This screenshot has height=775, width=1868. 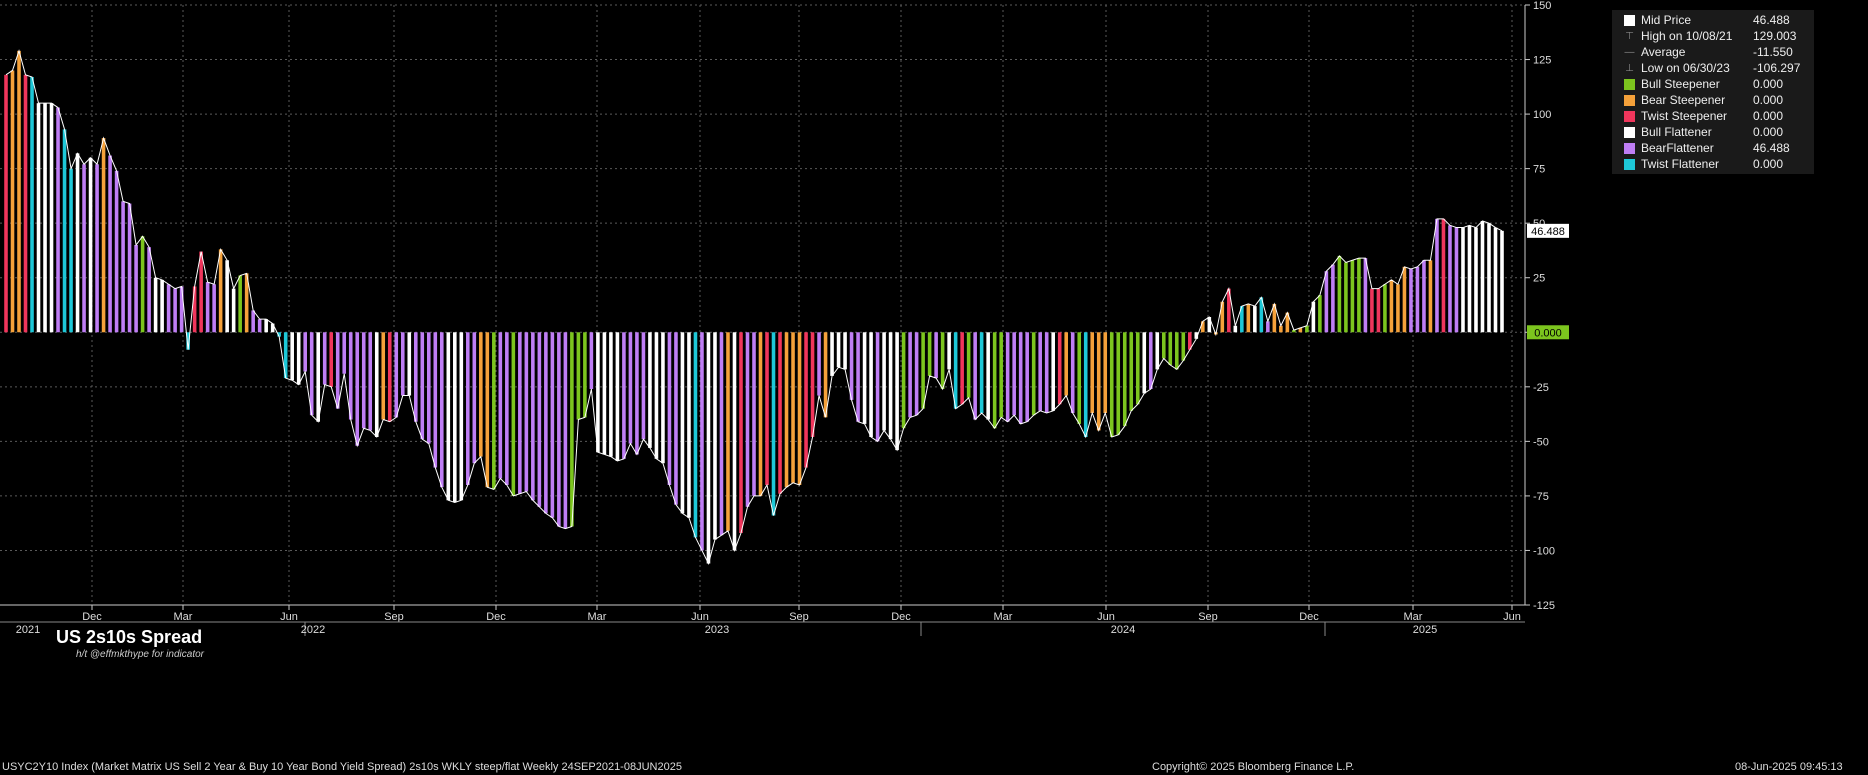 What do you see at coordinates (140, 654) in the screenshot?
I see `chart-subtitle: h/t @effmkthype for indicator` at bounding box center [140, 654].